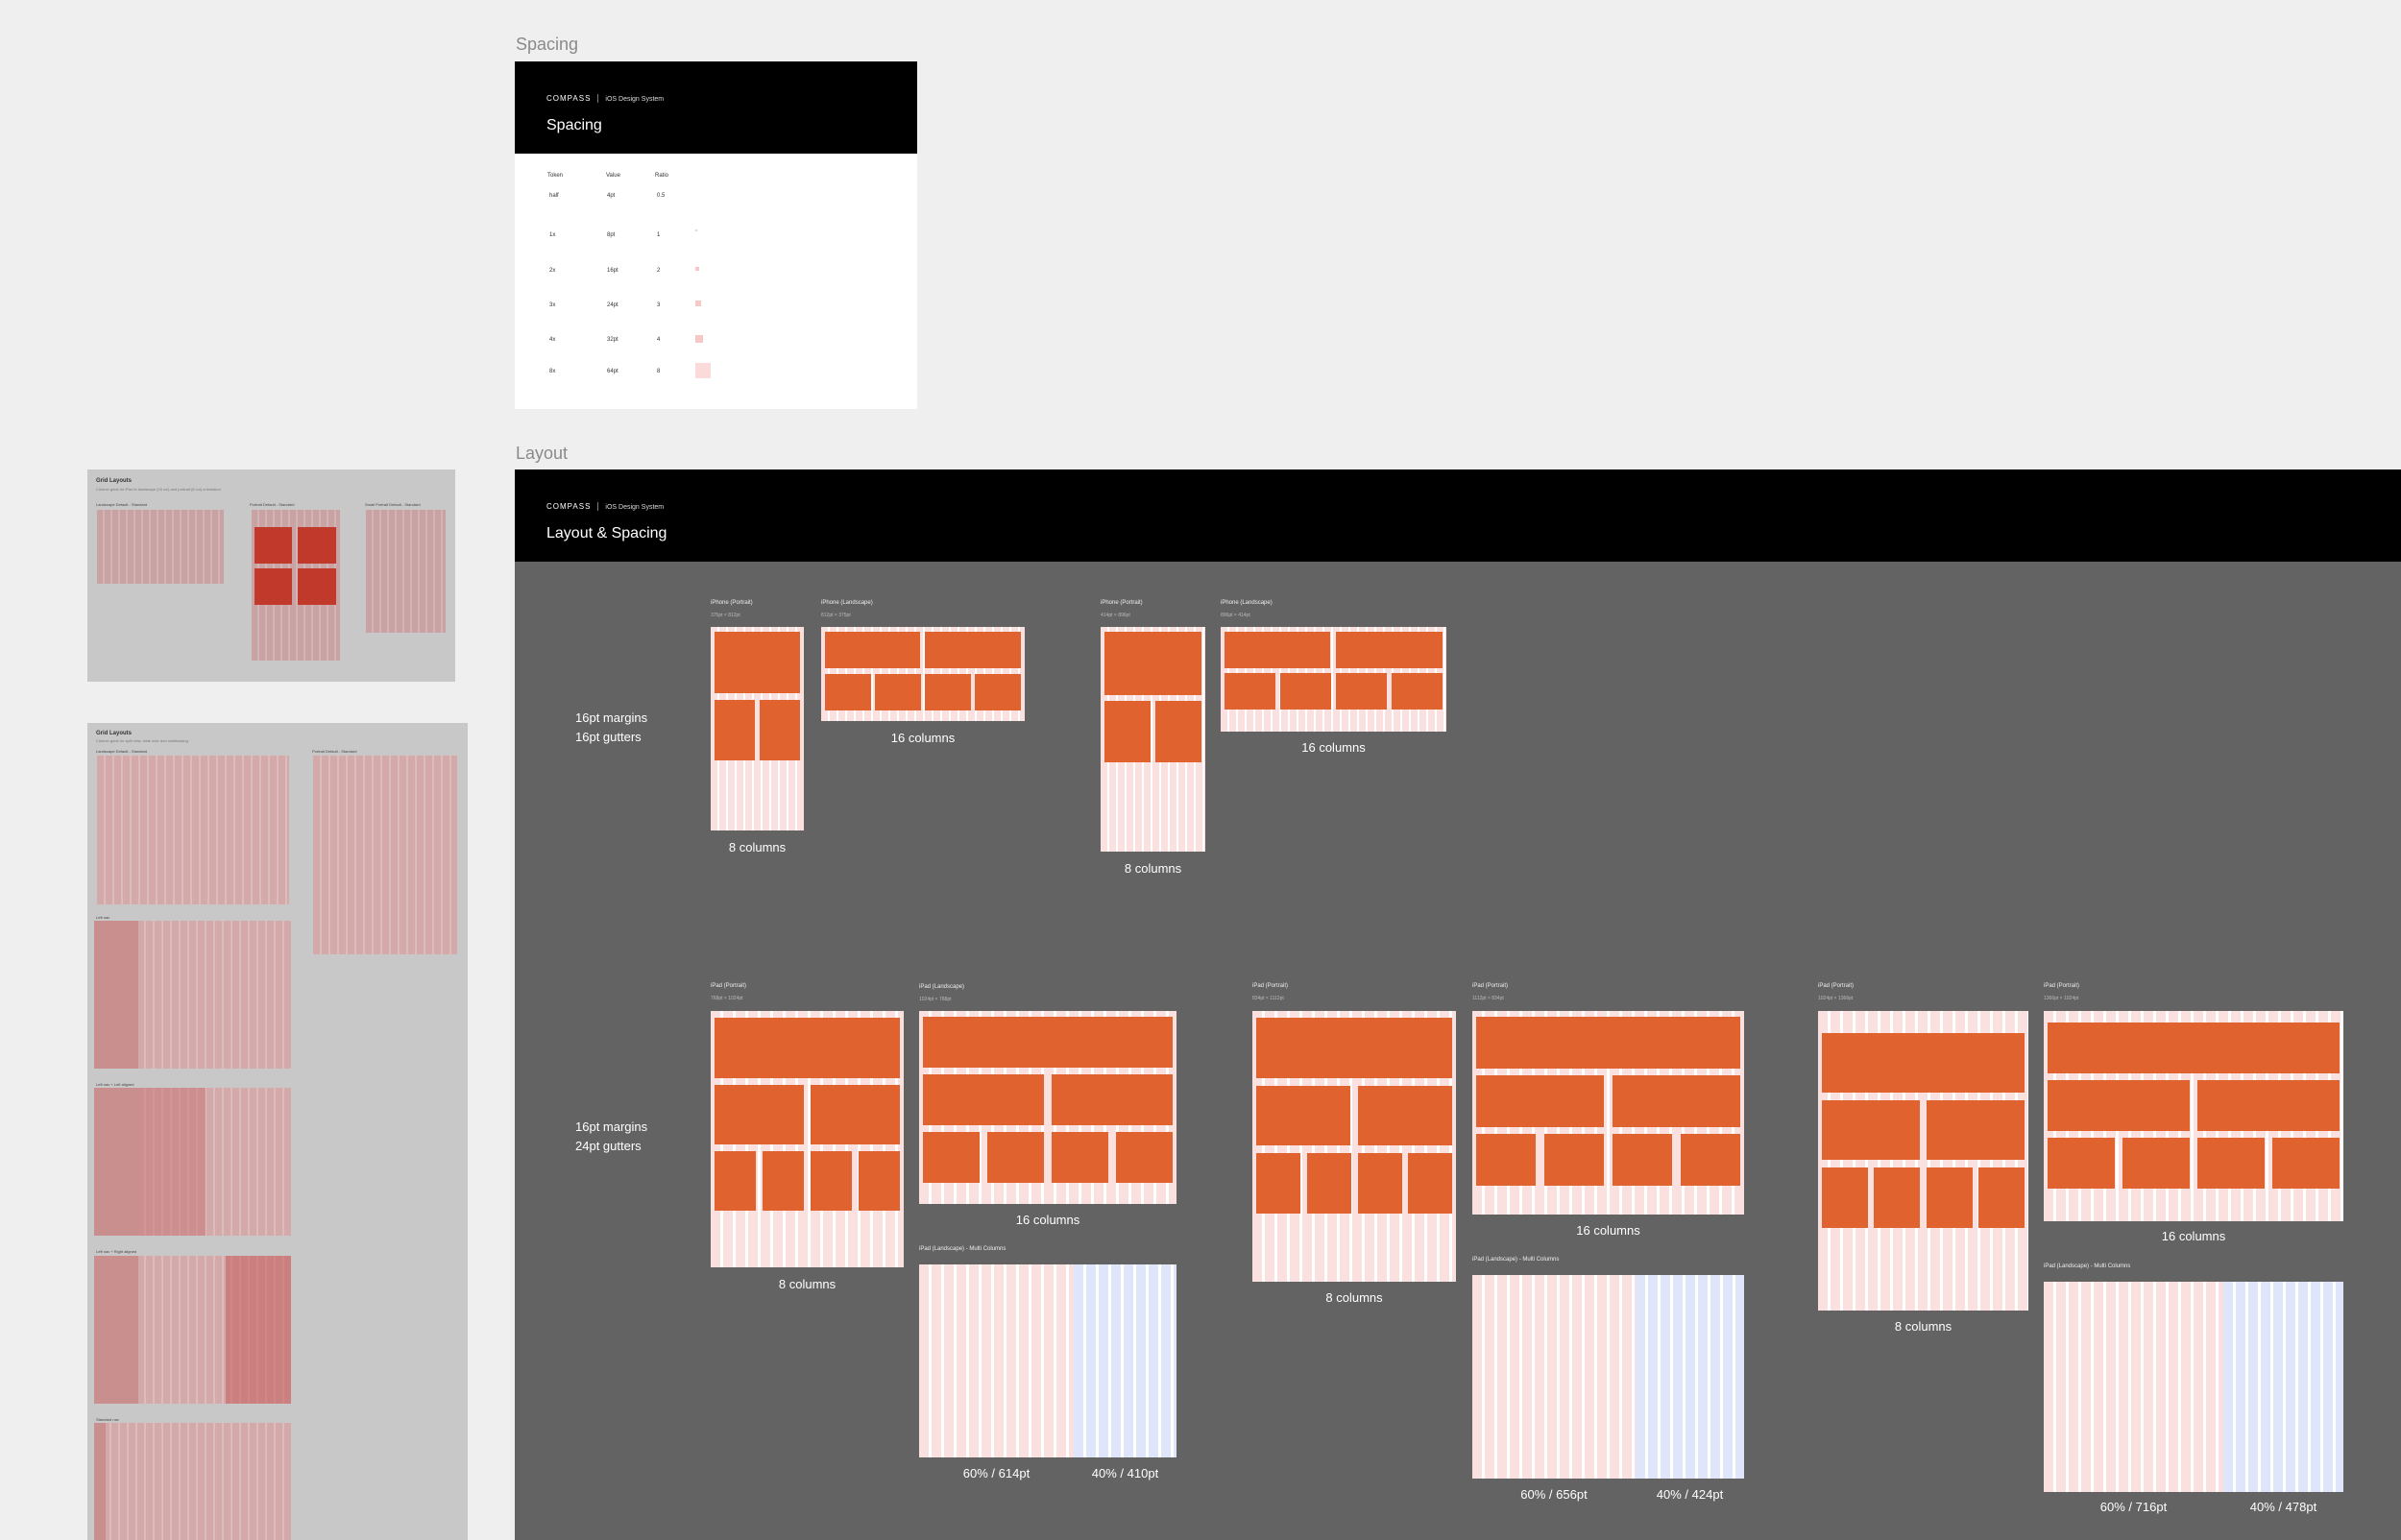 This screenshot has height=1540, width=2401. What do you see at coordinates (115, 481) in the screenshot?
I see `thumb-title: Grid Layouts` at bounding box center [115, 481].